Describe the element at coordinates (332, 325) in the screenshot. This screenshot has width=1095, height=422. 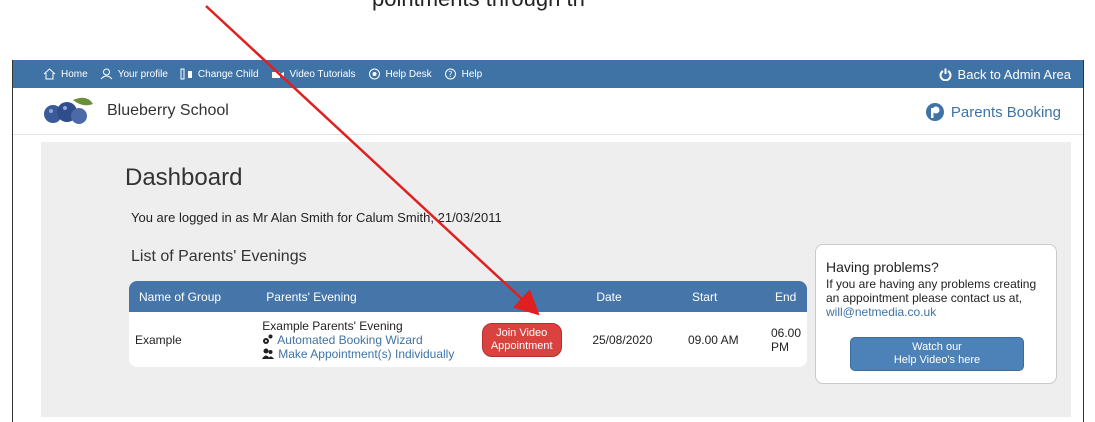
I see `evening-name: Example Parents' Evening` at that location.